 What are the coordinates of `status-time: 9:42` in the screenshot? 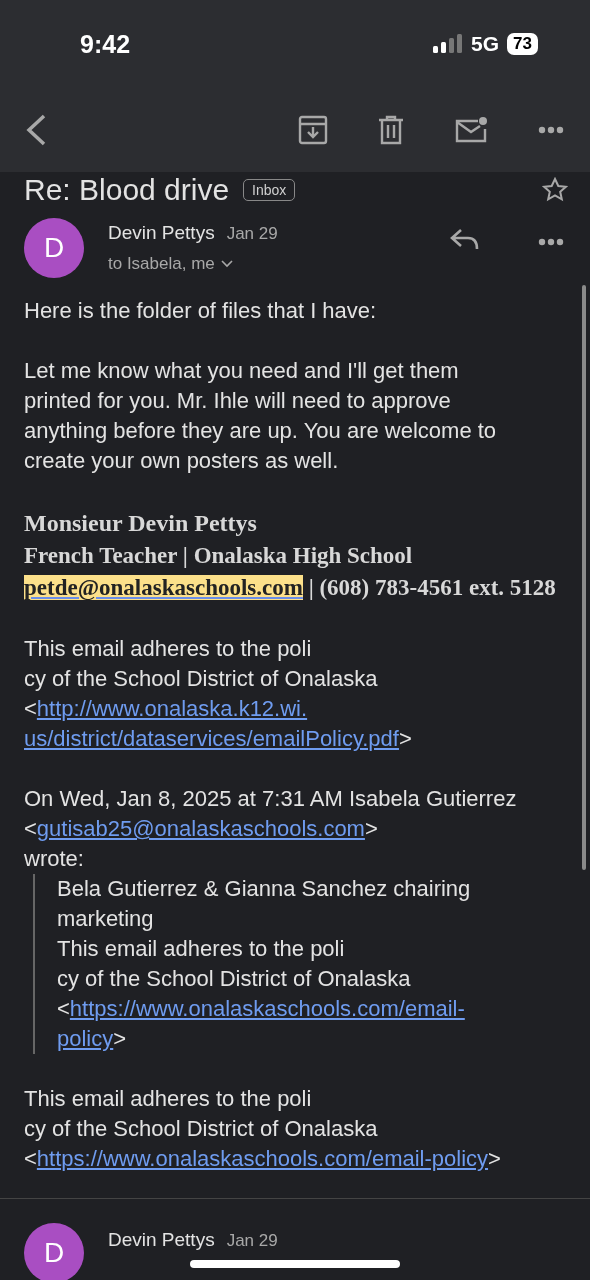 It's located at (105, 44).